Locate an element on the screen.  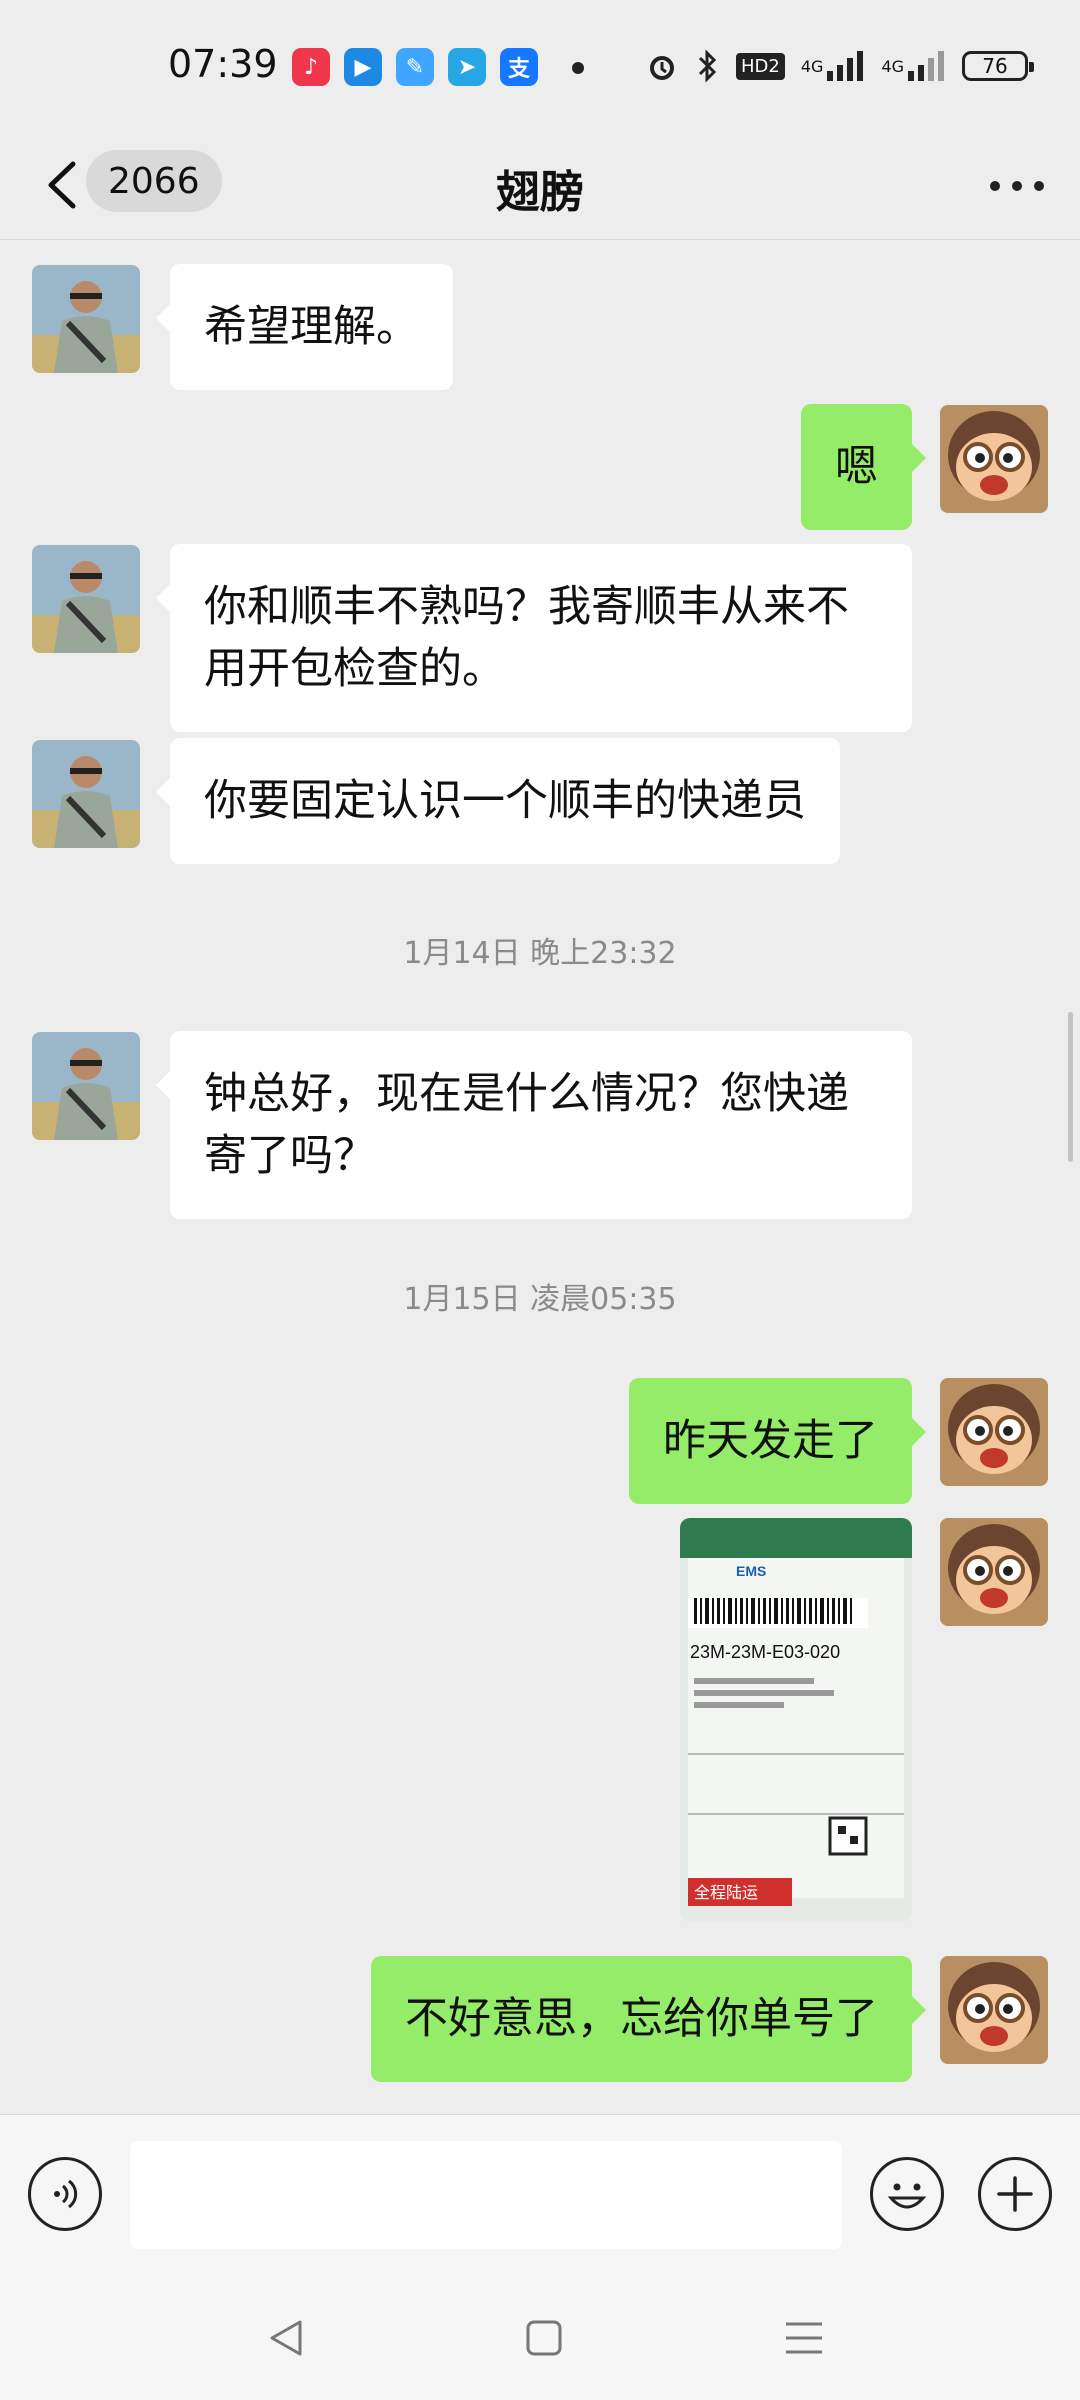
voice-icon is located at coordinates (66, 2194).